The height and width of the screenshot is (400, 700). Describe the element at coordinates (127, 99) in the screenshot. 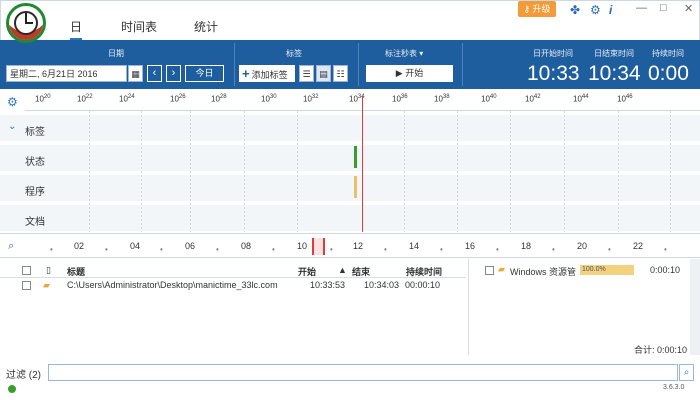

I see `time-label: 1024` at that location.